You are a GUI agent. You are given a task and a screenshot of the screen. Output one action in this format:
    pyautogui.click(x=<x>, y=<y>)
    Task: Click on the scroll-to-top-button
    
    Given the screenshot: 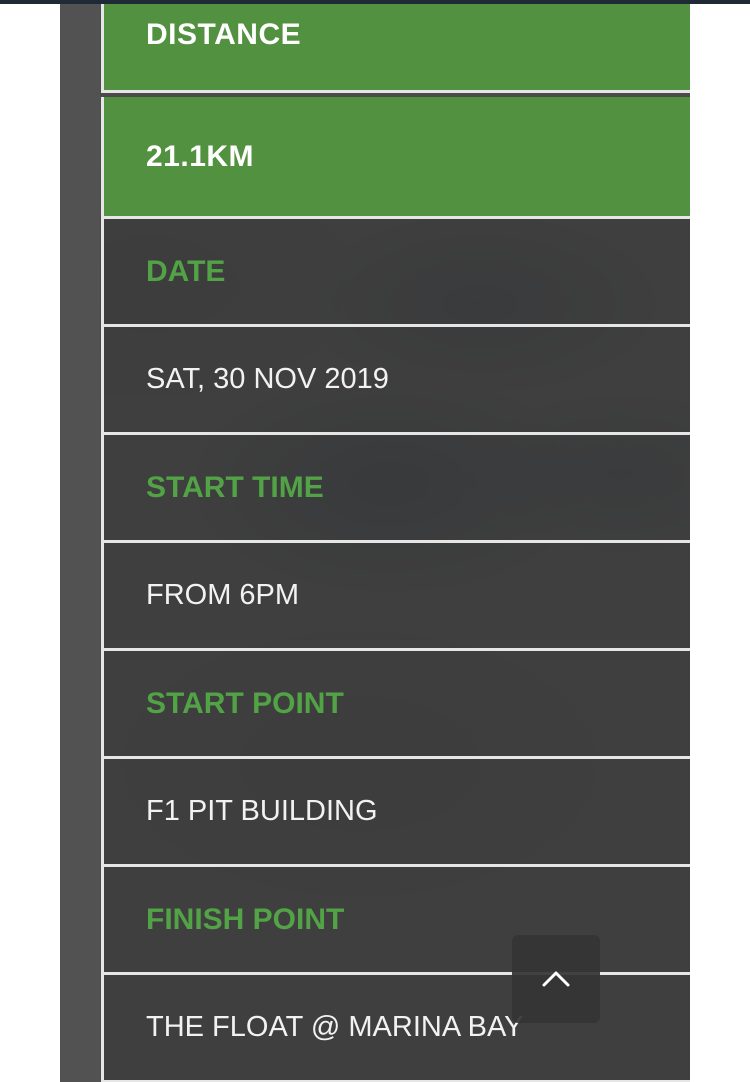 What is the action you would take?
    pyautogui.click(x=556, y=979)
    